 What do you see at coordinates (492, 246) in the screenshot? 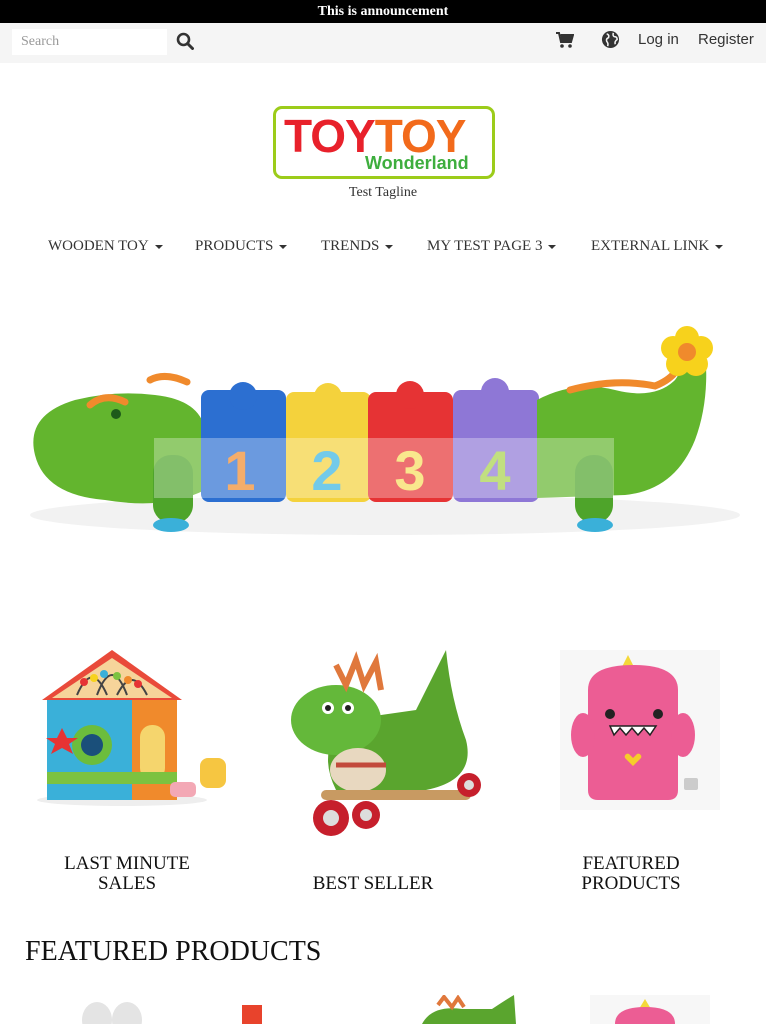
I see `nav-item-my-test-page-3: MY TEST PAGE 3` at bounding box center [492, 246].